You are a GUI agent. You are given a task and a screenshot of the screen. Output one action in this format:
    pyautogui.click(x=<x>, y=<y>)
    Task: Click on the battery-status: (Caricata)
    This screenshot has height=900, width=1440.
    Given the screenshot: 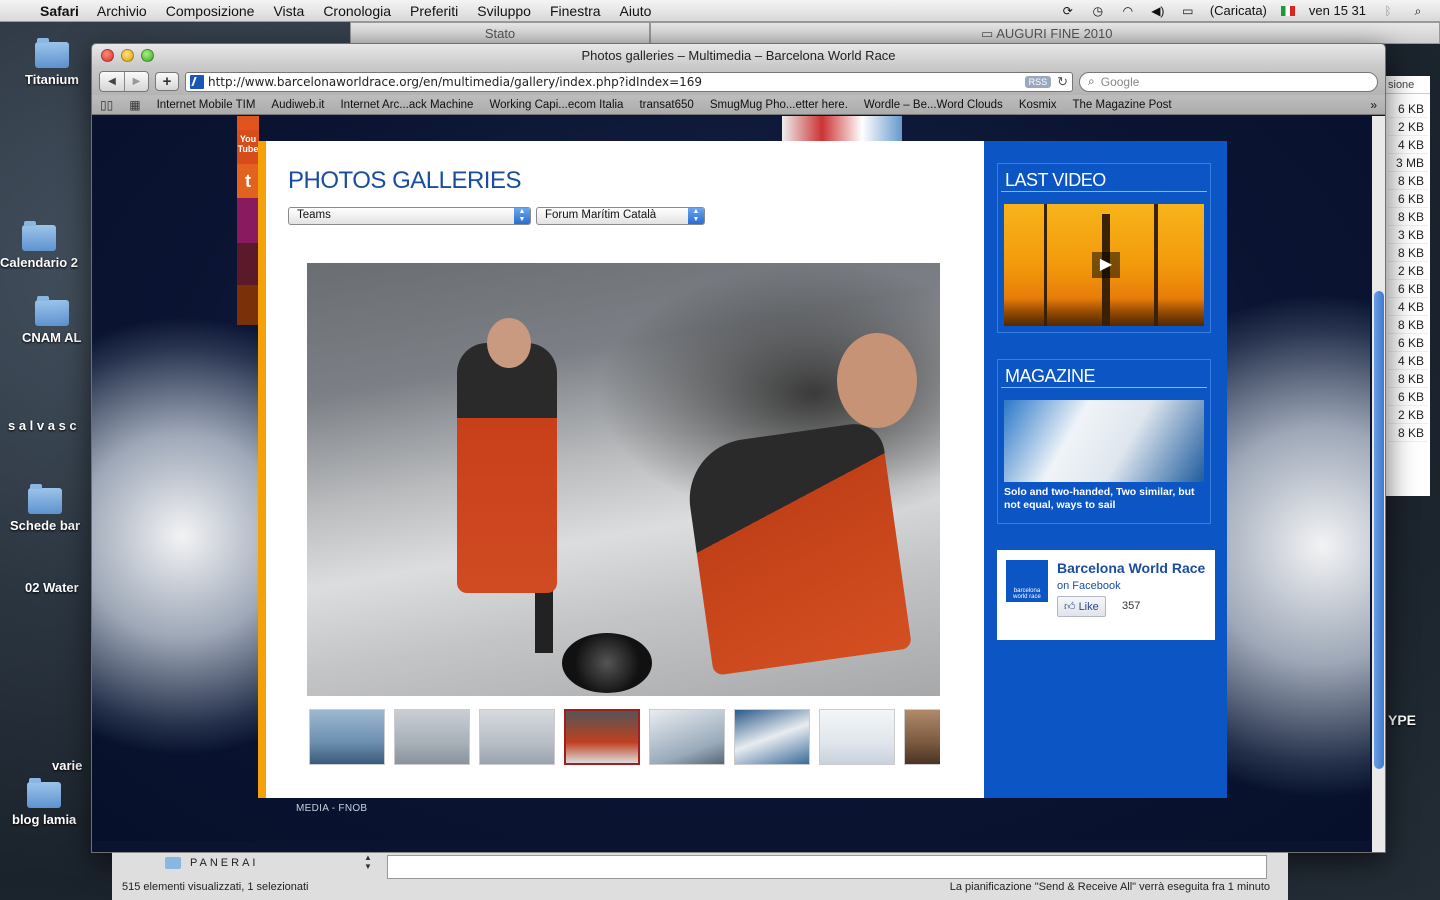 What is the action you would take?
    pyautogui.click(x=1238, y=10)
    